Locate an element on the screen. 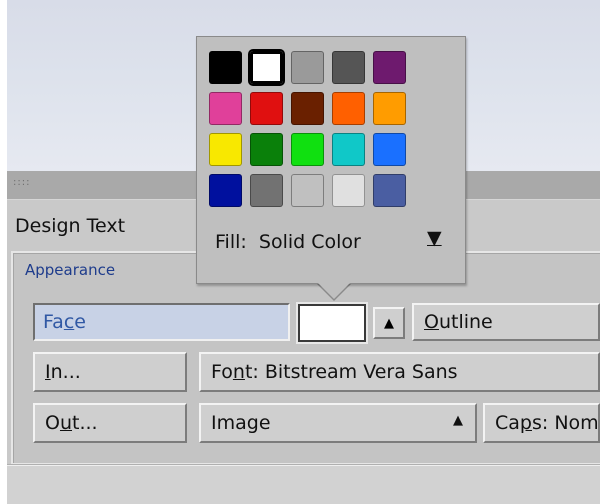  font-value: Bitstream Vera Sans is located at coordinates (361, 372).